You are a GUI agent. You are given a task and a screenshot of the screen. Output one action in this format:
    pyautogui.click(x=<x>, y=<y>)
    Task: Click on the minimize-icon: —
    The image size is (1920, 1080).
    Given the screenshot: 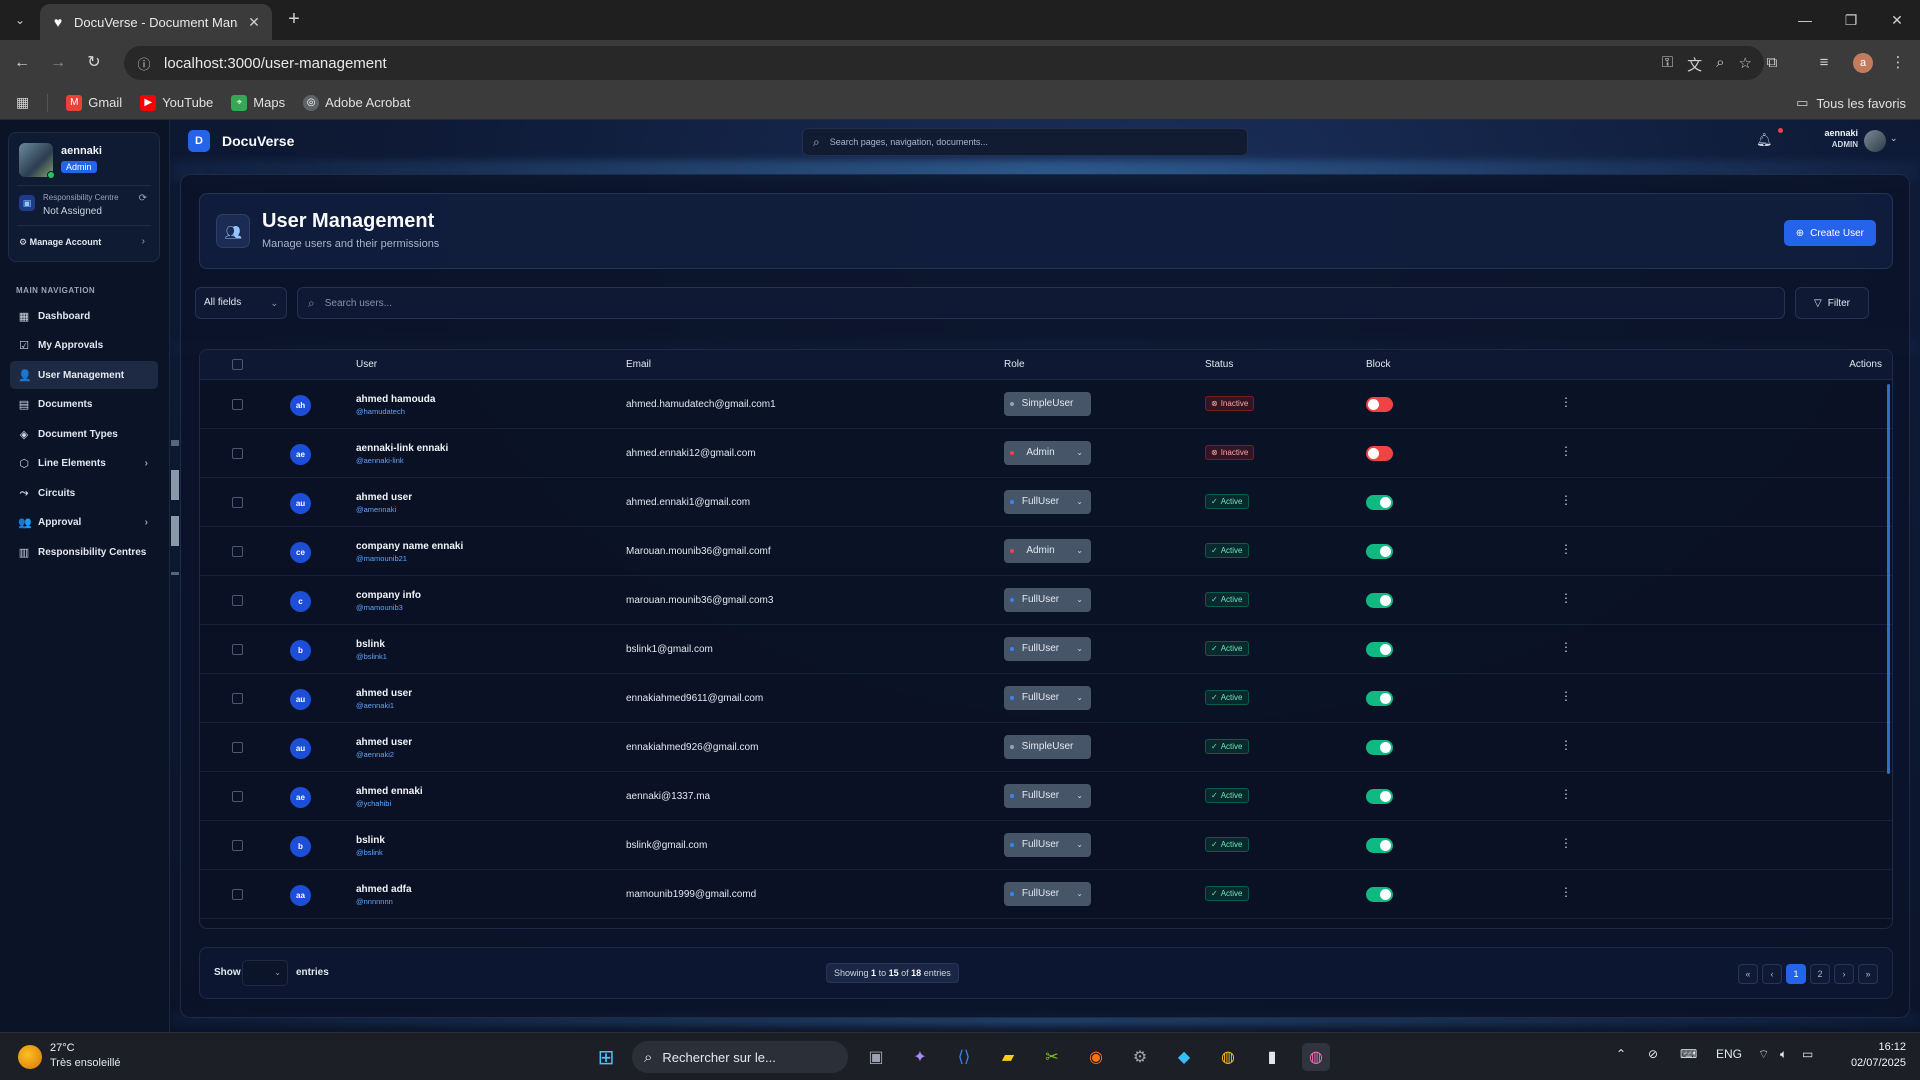 What is the action you would take?
    pyautogui.click(x=1805, y=20)
    